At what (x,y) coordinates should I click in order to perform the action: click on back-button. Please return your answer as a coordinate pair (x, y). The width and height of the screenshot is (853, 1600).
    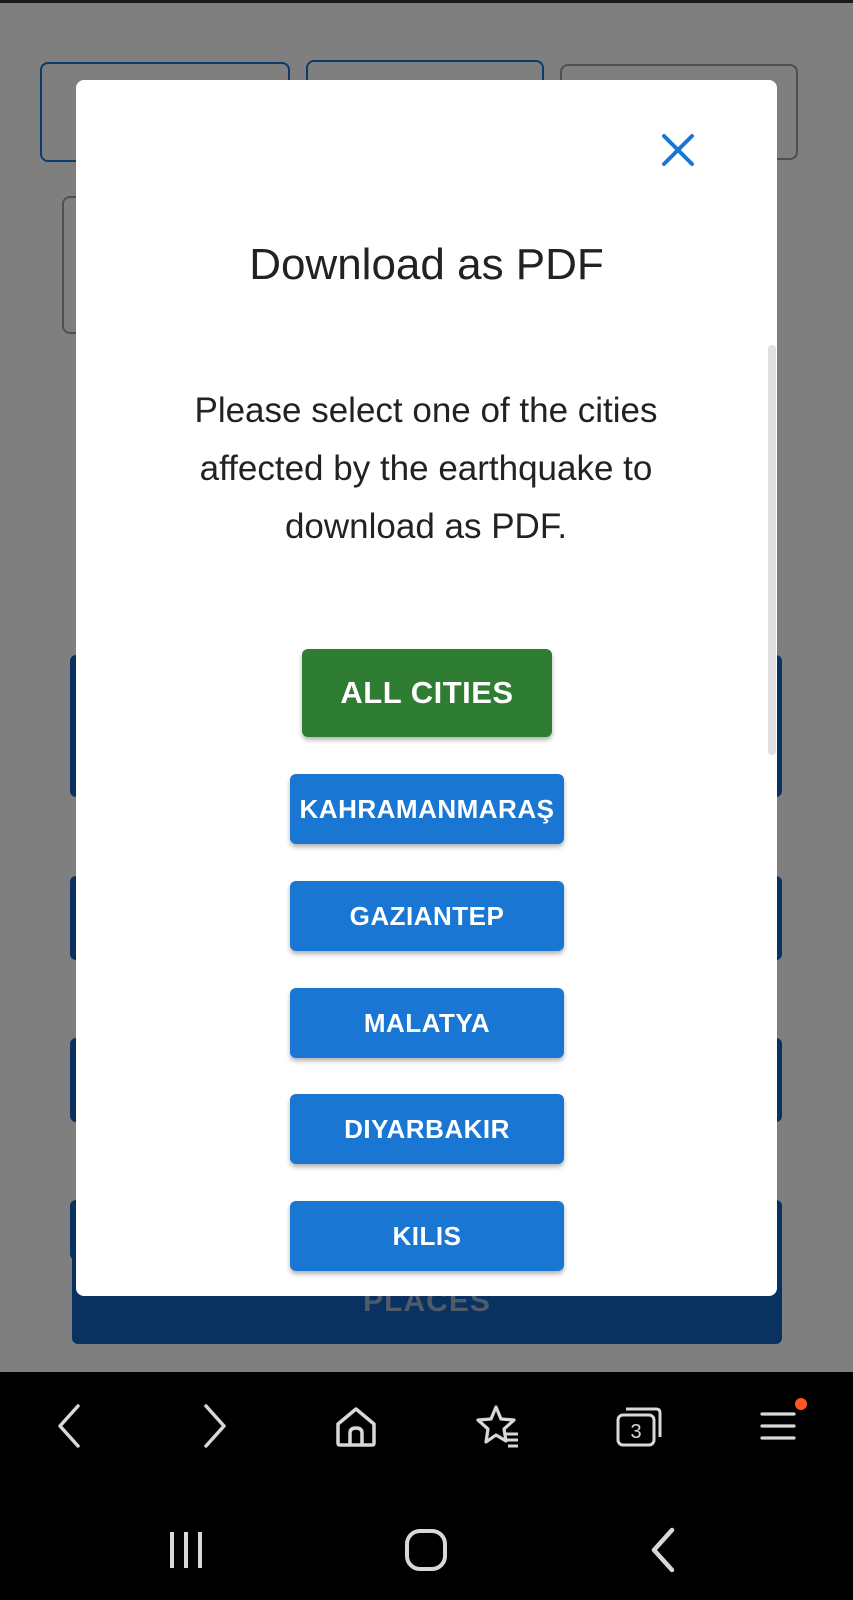
    Looking at the image, I should click on (70, 1426).